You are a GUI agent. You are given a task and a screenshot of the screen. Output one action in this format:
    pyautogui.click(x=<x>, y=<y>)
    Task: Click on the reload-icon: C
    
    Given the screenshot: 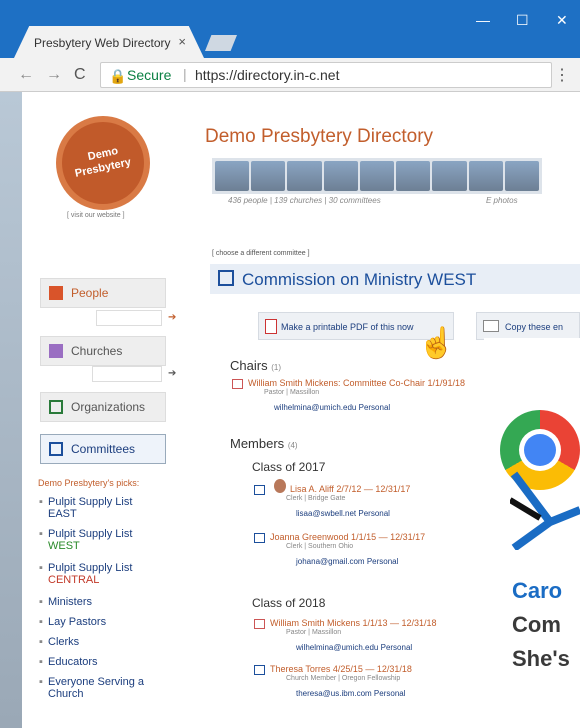 What is the action you would take?
    pyautogui.click(x=80, y=75)
    